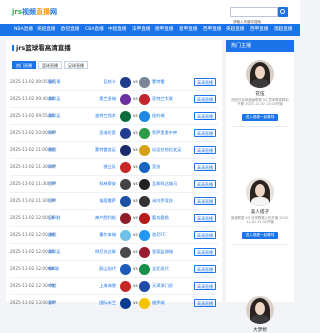  What do you see at coordinates (96, 235) in the screenshot?
I see `home-team-link: 墨尔本城` at bounding box center [96, 235].